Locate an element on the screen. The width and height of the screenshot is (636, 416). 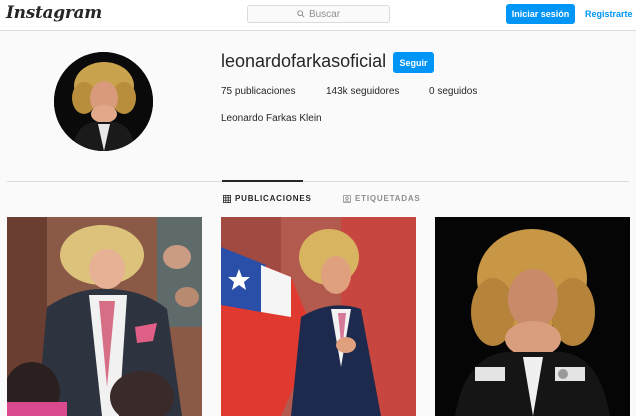
photo-man-pink-tie is located at coordinates (104, 316).